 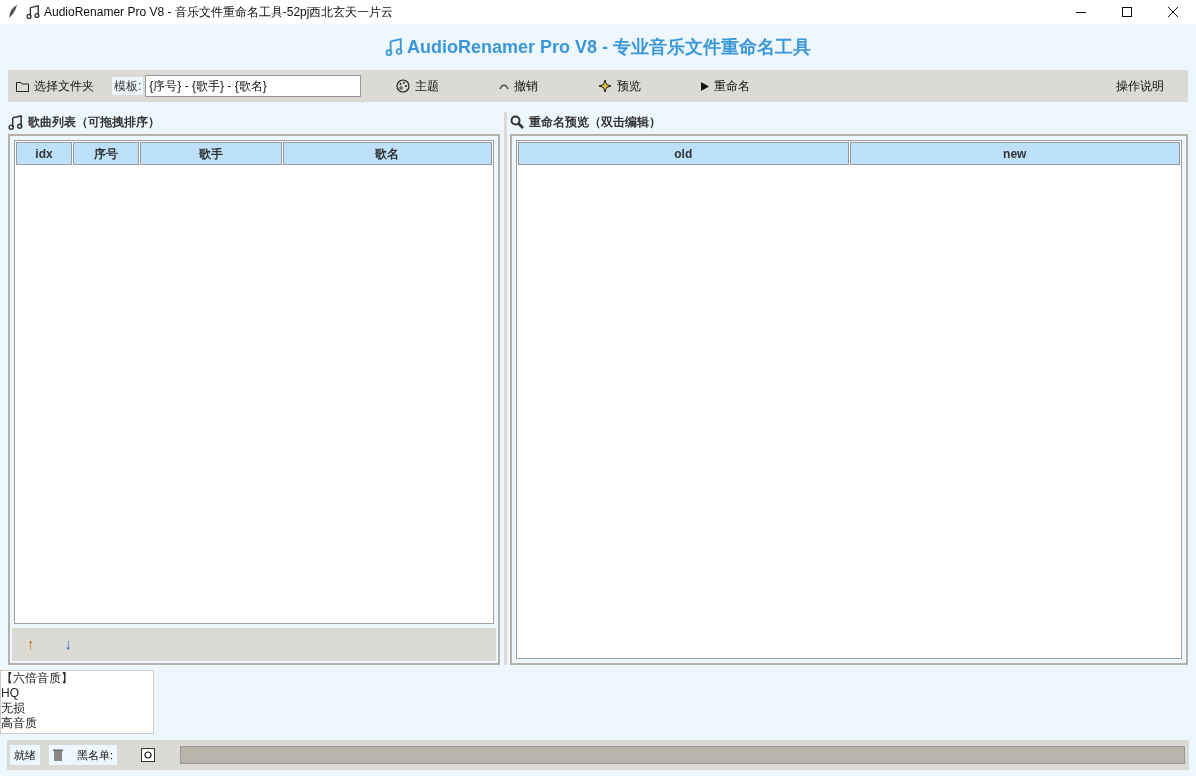 What do you see at coordinates (210, 153) in the screenshot?
I see `column-header: 歌手` at bounding box center [210, 153].